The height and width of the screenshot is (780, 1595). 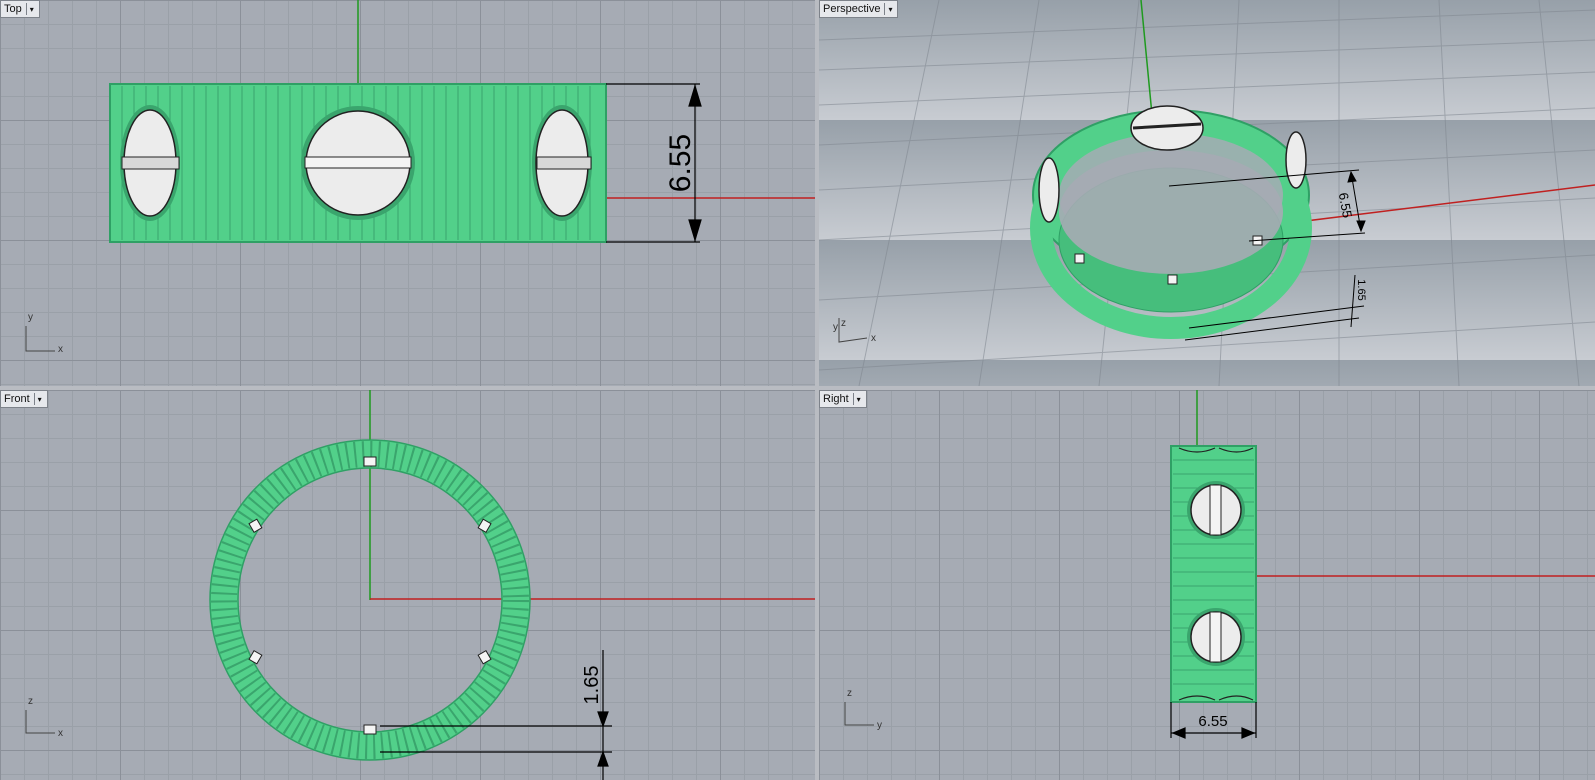 What do you see at coordinates (592, 685) in the screenshot?
I see `dimension-label: 1.65` at bounding box center [592, 685].